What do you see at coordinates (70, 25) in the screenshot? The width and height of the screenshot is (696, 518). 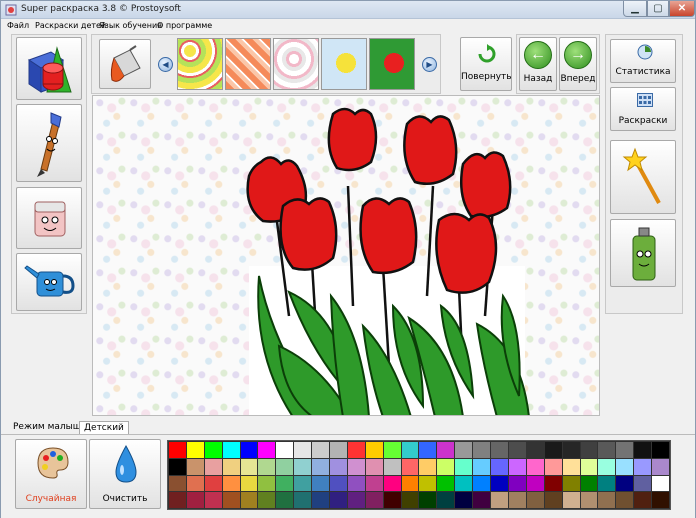 I see `menu-kids-coloring: Раскраски детей` at bounding box center [70, 25].